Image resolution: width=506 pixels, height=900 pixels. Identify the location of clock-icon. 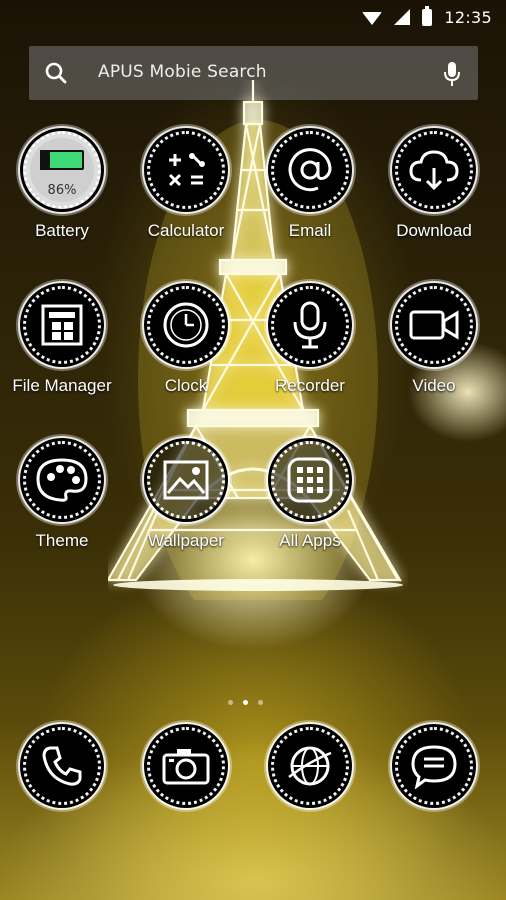
(186, 325).